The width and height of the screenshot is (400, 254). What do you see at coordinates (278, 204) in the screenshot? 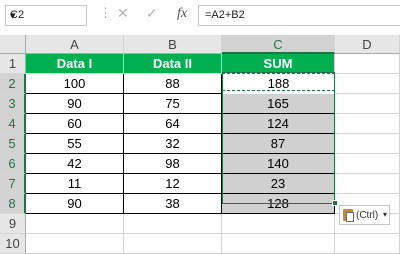
I see `cell-c8: 128` at bounding box center [278, 204].